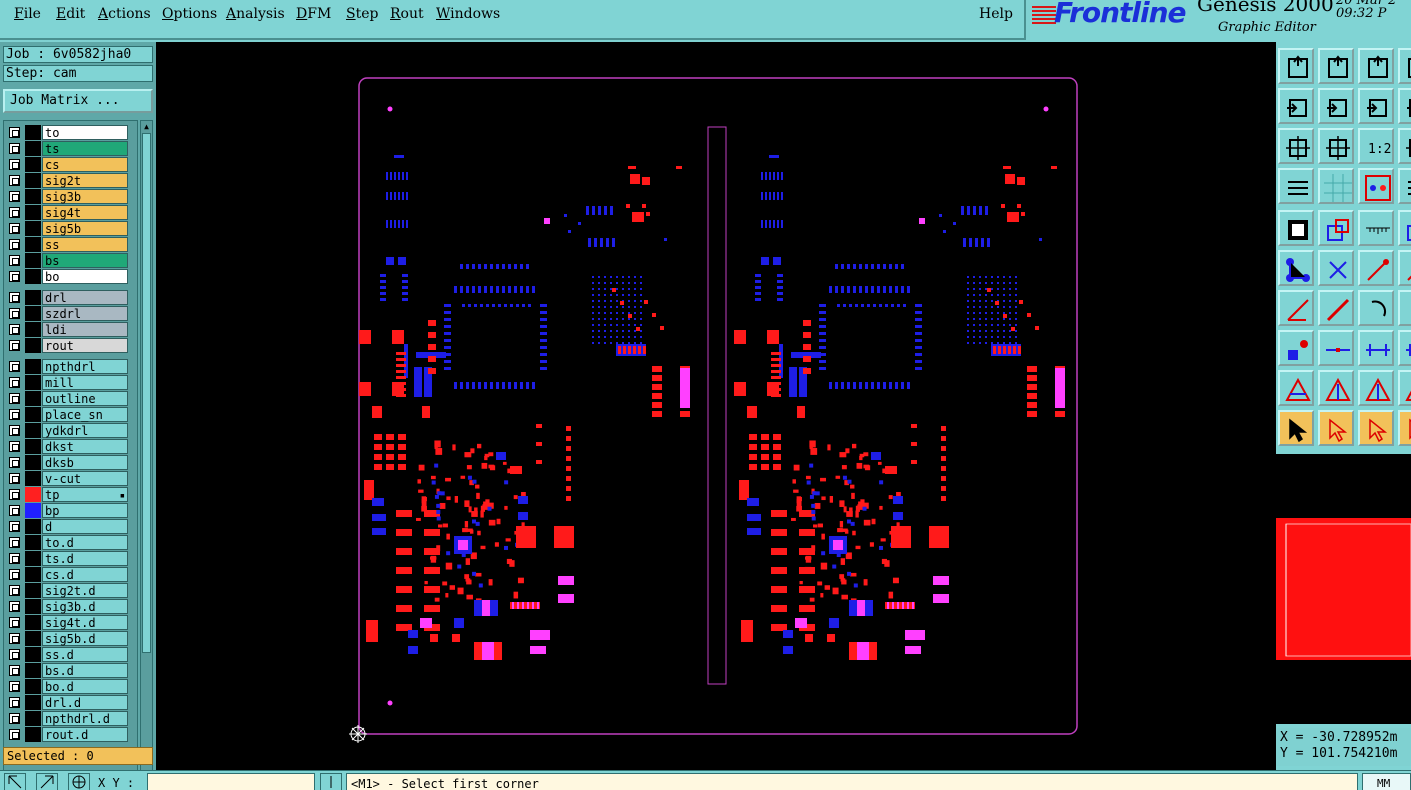  Describe the element at coordinates (1376, 186) in the screenshot. I see `measure-icon` at that location.